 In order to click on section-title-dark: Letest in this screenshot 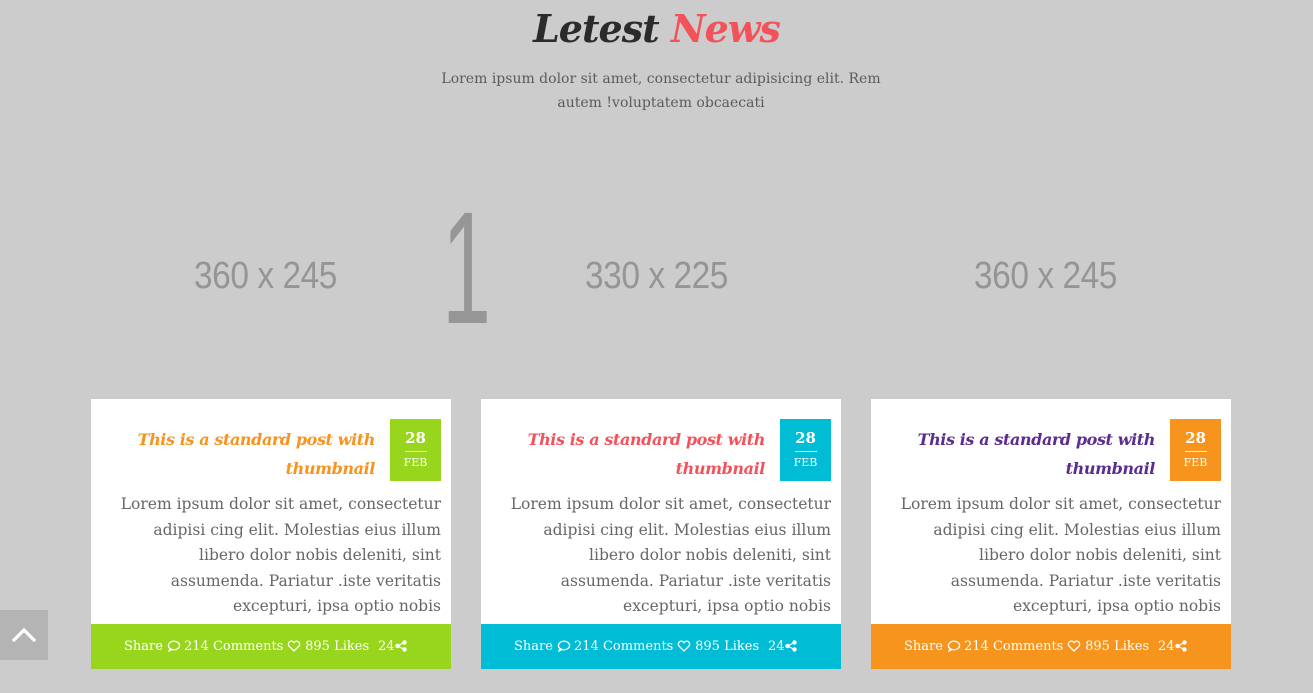, I will do `click(596, 28)`.